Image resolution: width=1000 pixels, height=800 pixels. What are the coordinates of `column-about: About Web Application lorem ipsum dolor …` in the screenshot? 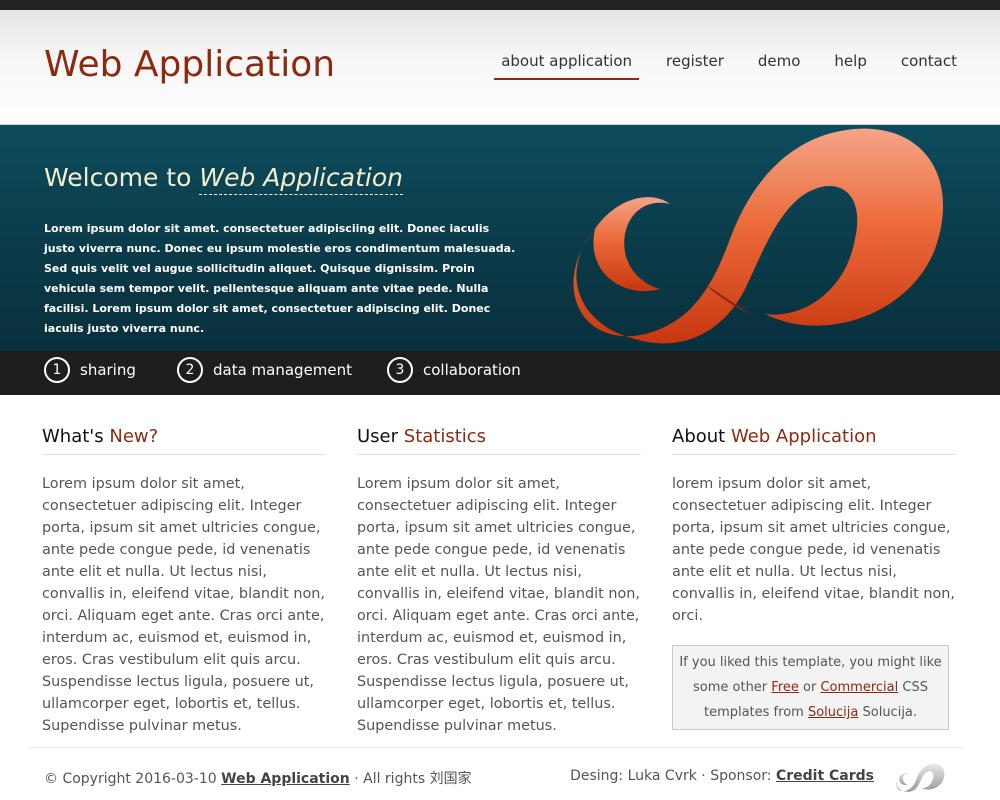 It's located at (814, 525).